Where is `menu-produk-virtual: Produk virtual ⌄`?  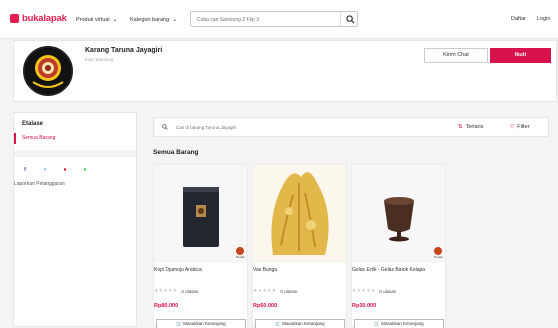
menu-produk-virtual: Produk virtual ⌄ is located at coordinates (97, 20).